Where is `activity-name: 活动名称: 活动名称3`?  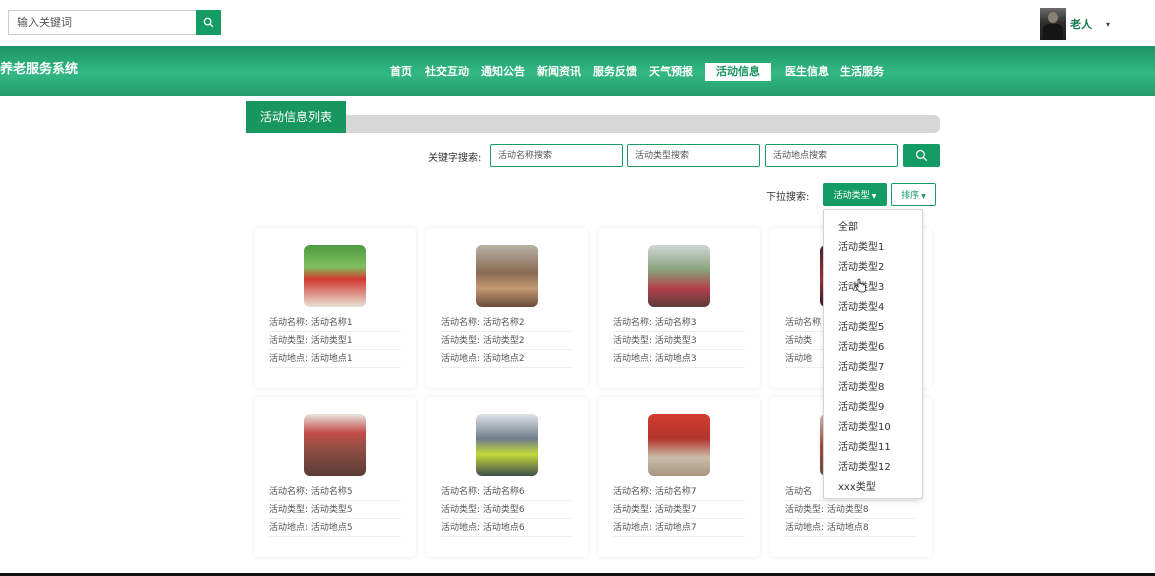
activity-name: 活动名称: 活动名称3 is located at coordinates (679, 323).